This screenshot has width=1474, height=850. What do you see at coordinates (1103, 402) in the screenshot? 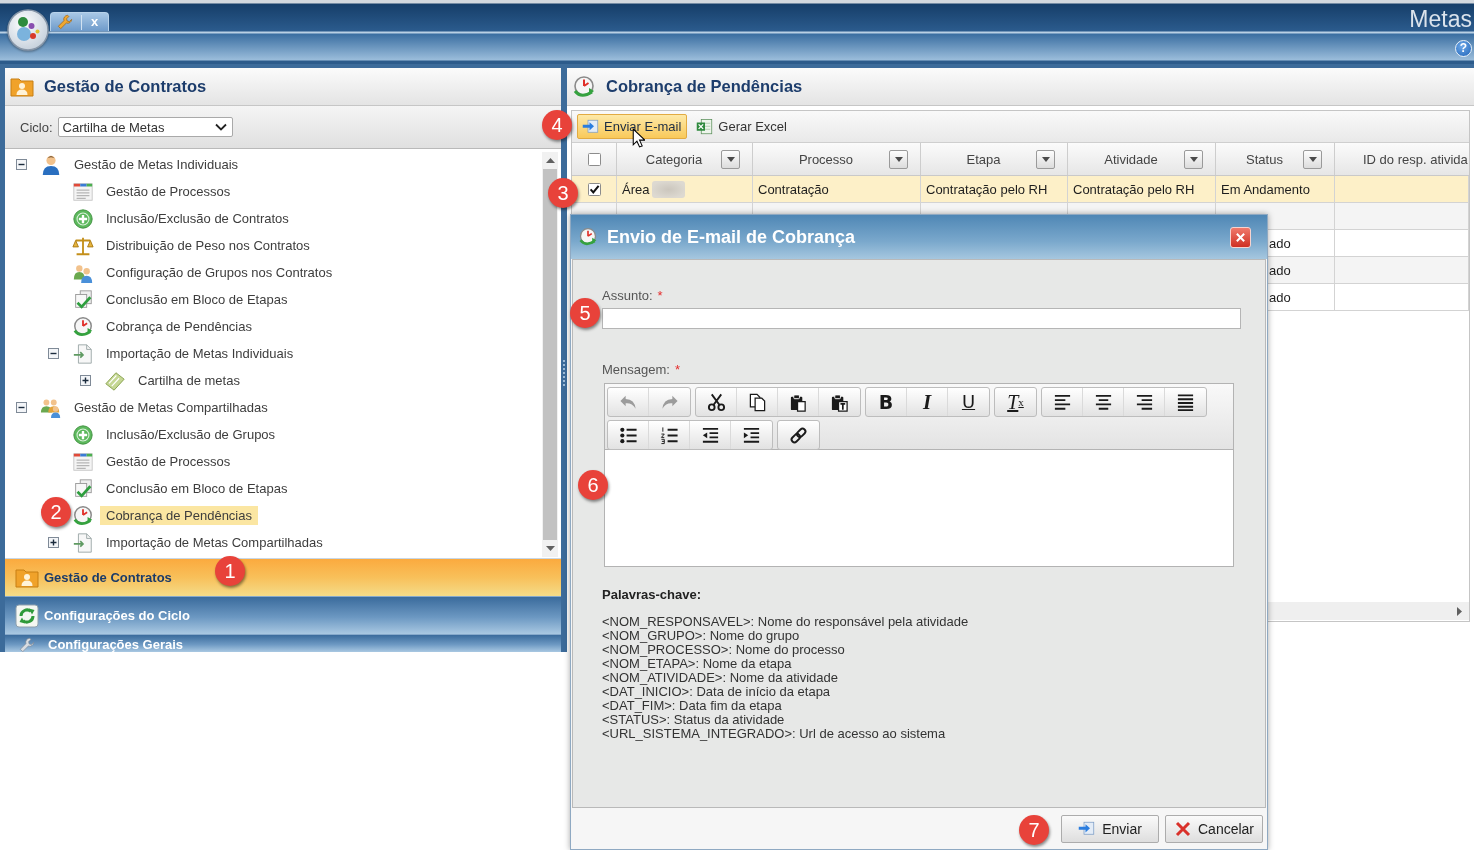
I see `align-center-icon` at bounding box center [1103, 402].